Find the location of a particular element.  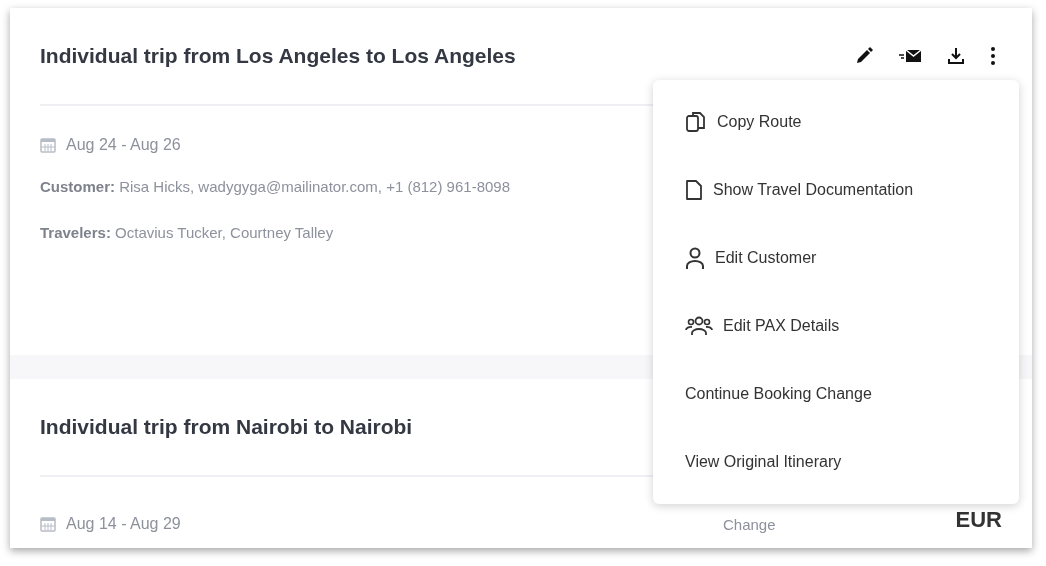

travelers-info: Travelers: Octavius Tucker, Courtney Talley is located at coordinates (187, 233).